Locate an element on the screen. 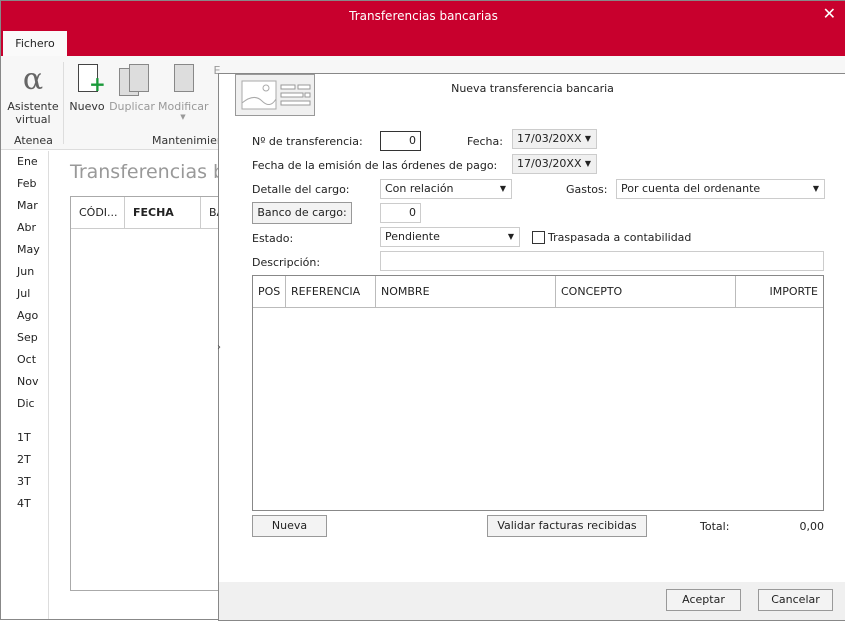 The height and width of the screenshot is (621, 845). modificar-button: Modificar ▼ is located at coordinates (183, 92).